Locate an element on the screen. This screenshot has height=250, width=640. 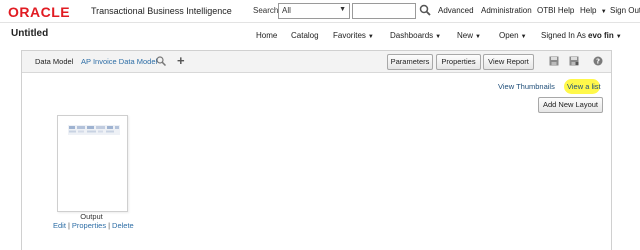
layout-actions: Edit | Properties | Delete is located at coordinates (93, 225).